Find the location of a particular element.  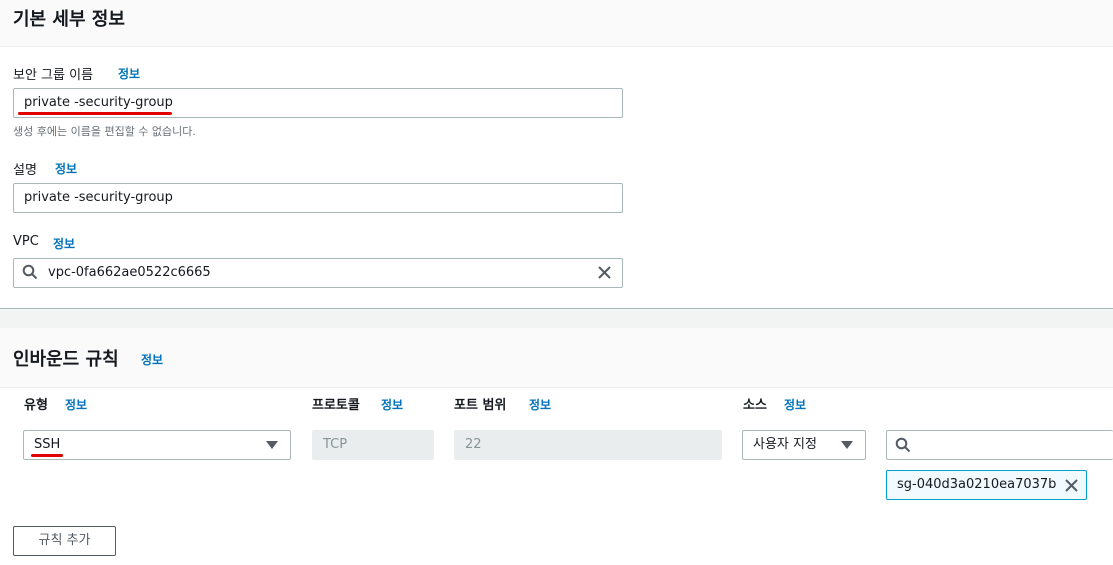

col-protocol-info-link: 정보 is located at coordinates (392, 404).